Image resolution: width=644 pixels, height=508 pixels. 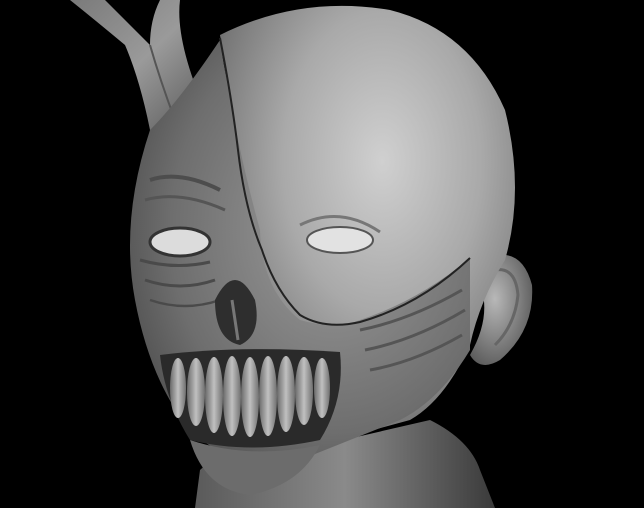 I want to click on human-eye, so click(x=340, y=240).